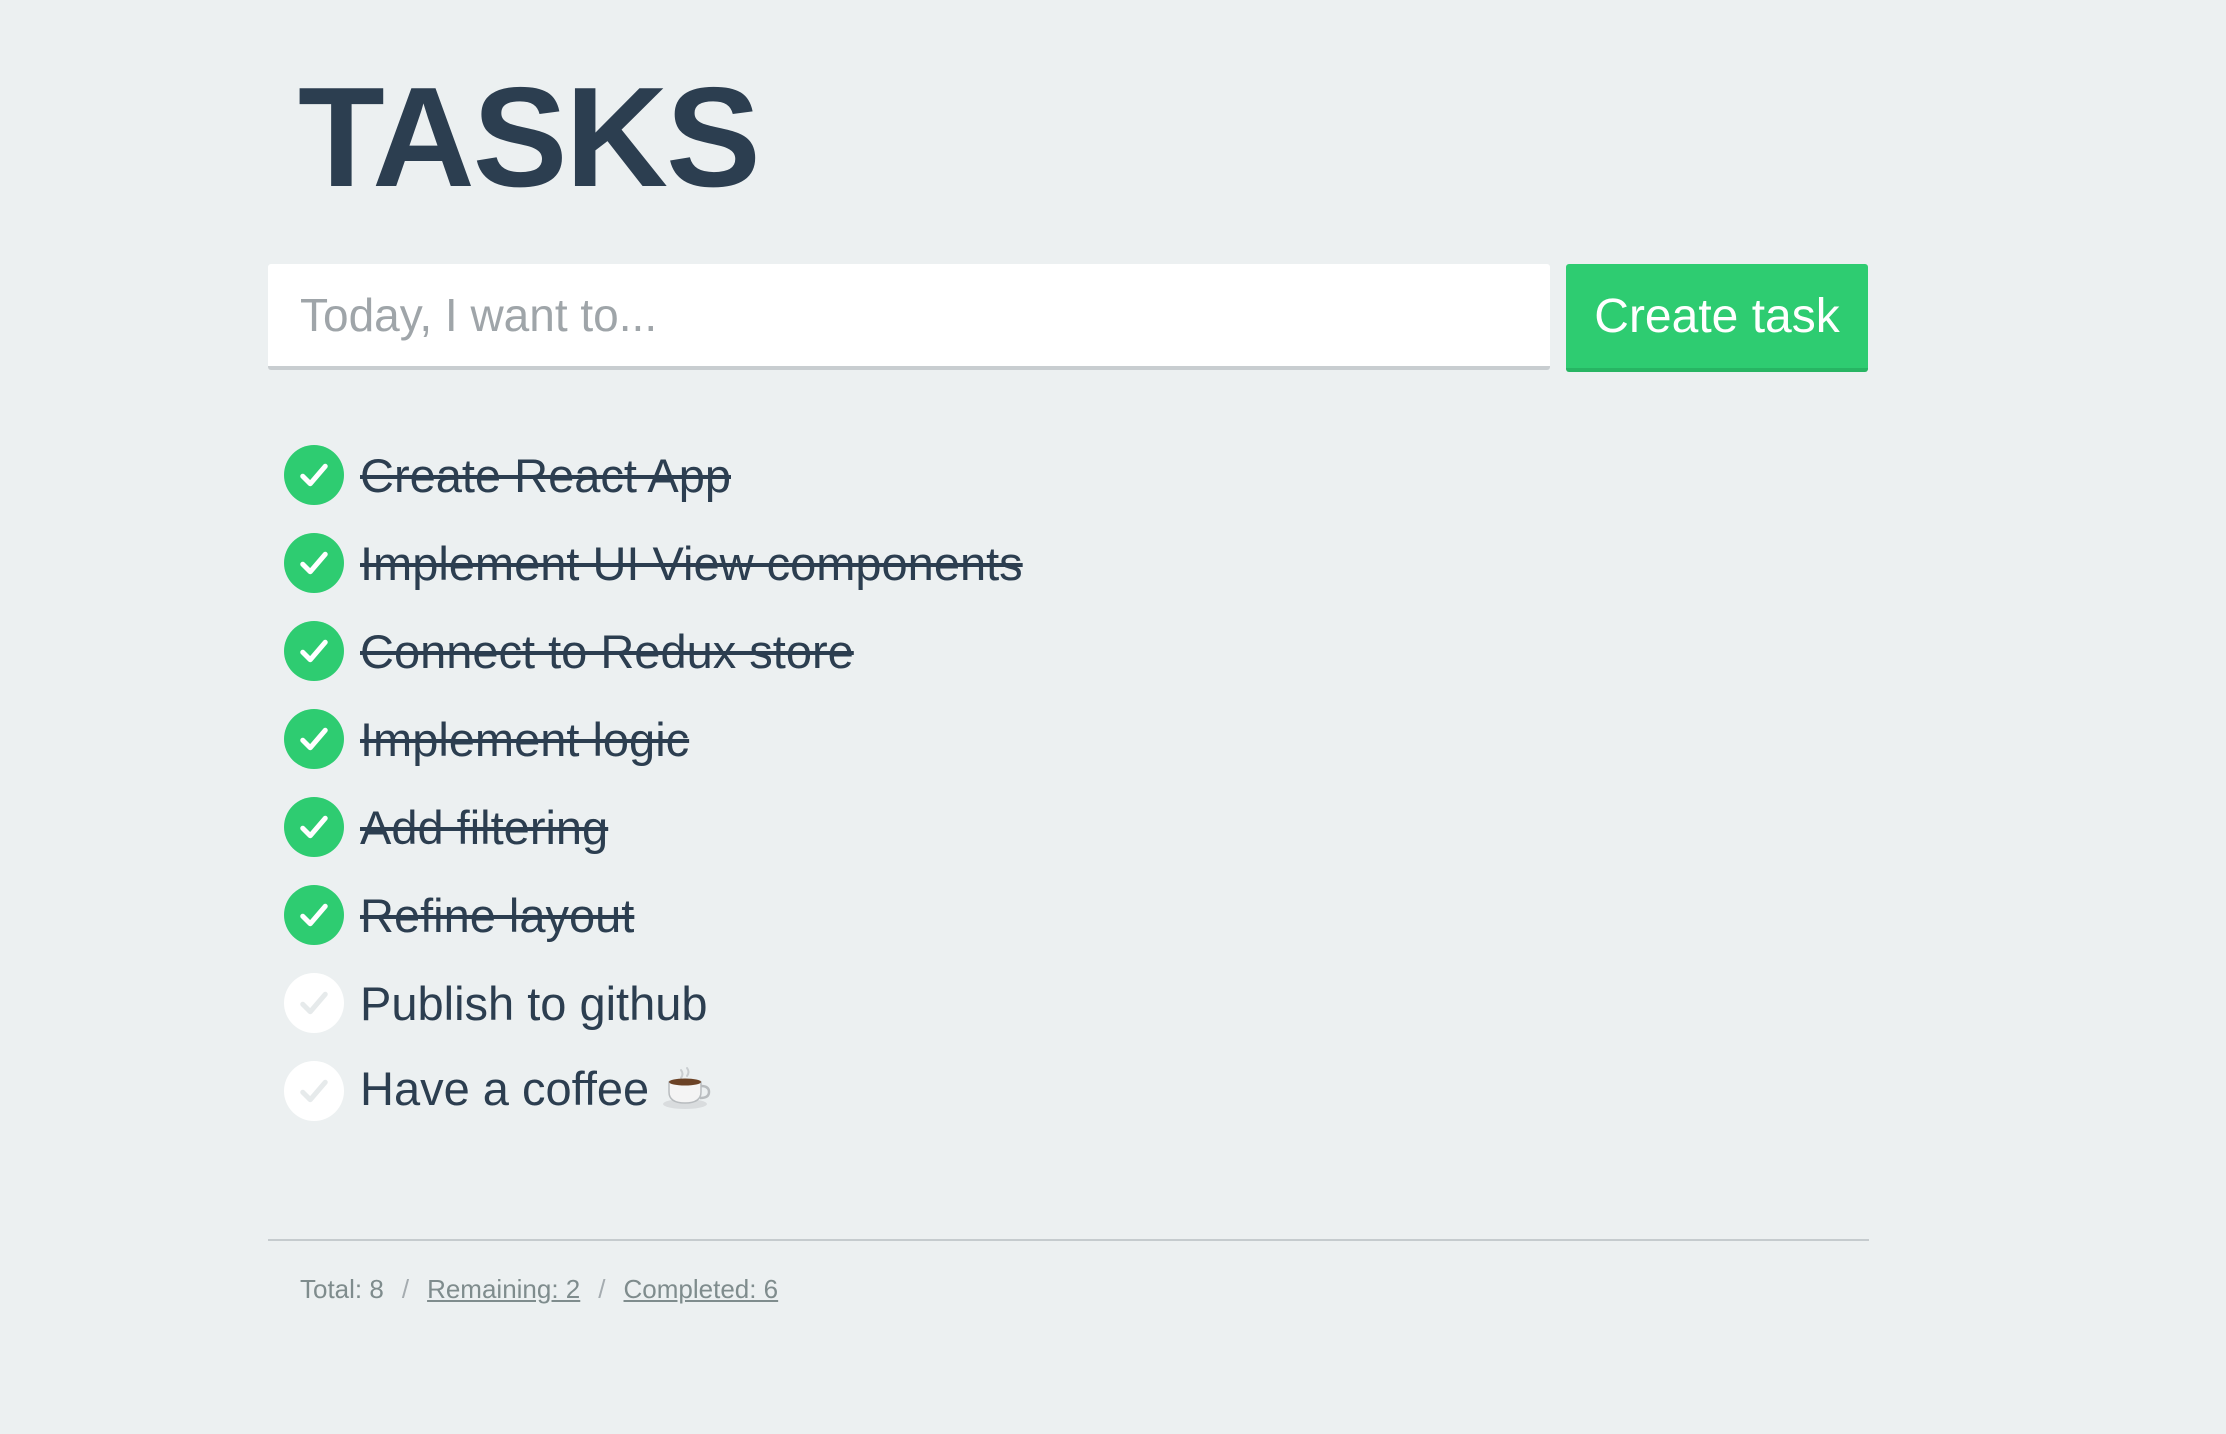  I want to click on task-item: Publish to github, so click(653, 1003).